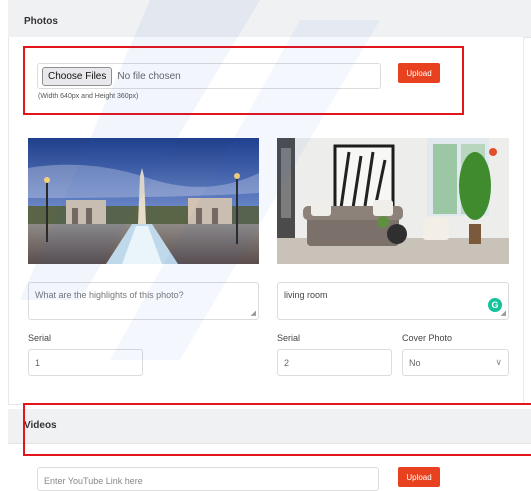 This screenshot has width=531, height=491. What do you see at coordinates (208, 479) in the screenshot?
I see `youtube-link-input: Enter YouTube Link here` at bounding box center [208, 479].